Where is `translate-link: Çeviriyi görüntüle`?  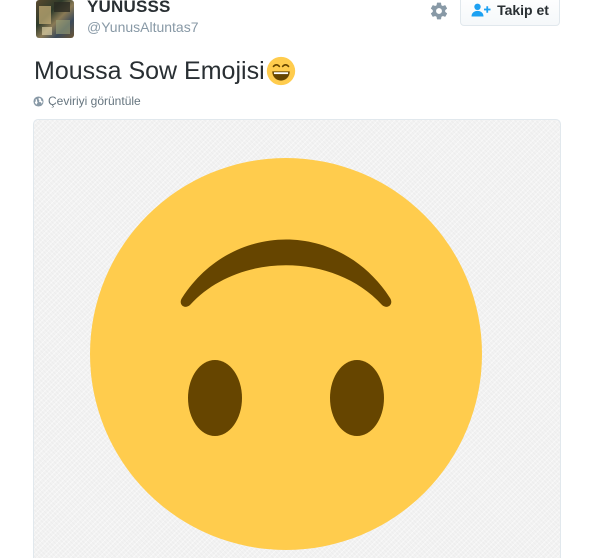
translate-link: Çeviriyi görüntüle is located at coordinates (87, 101).